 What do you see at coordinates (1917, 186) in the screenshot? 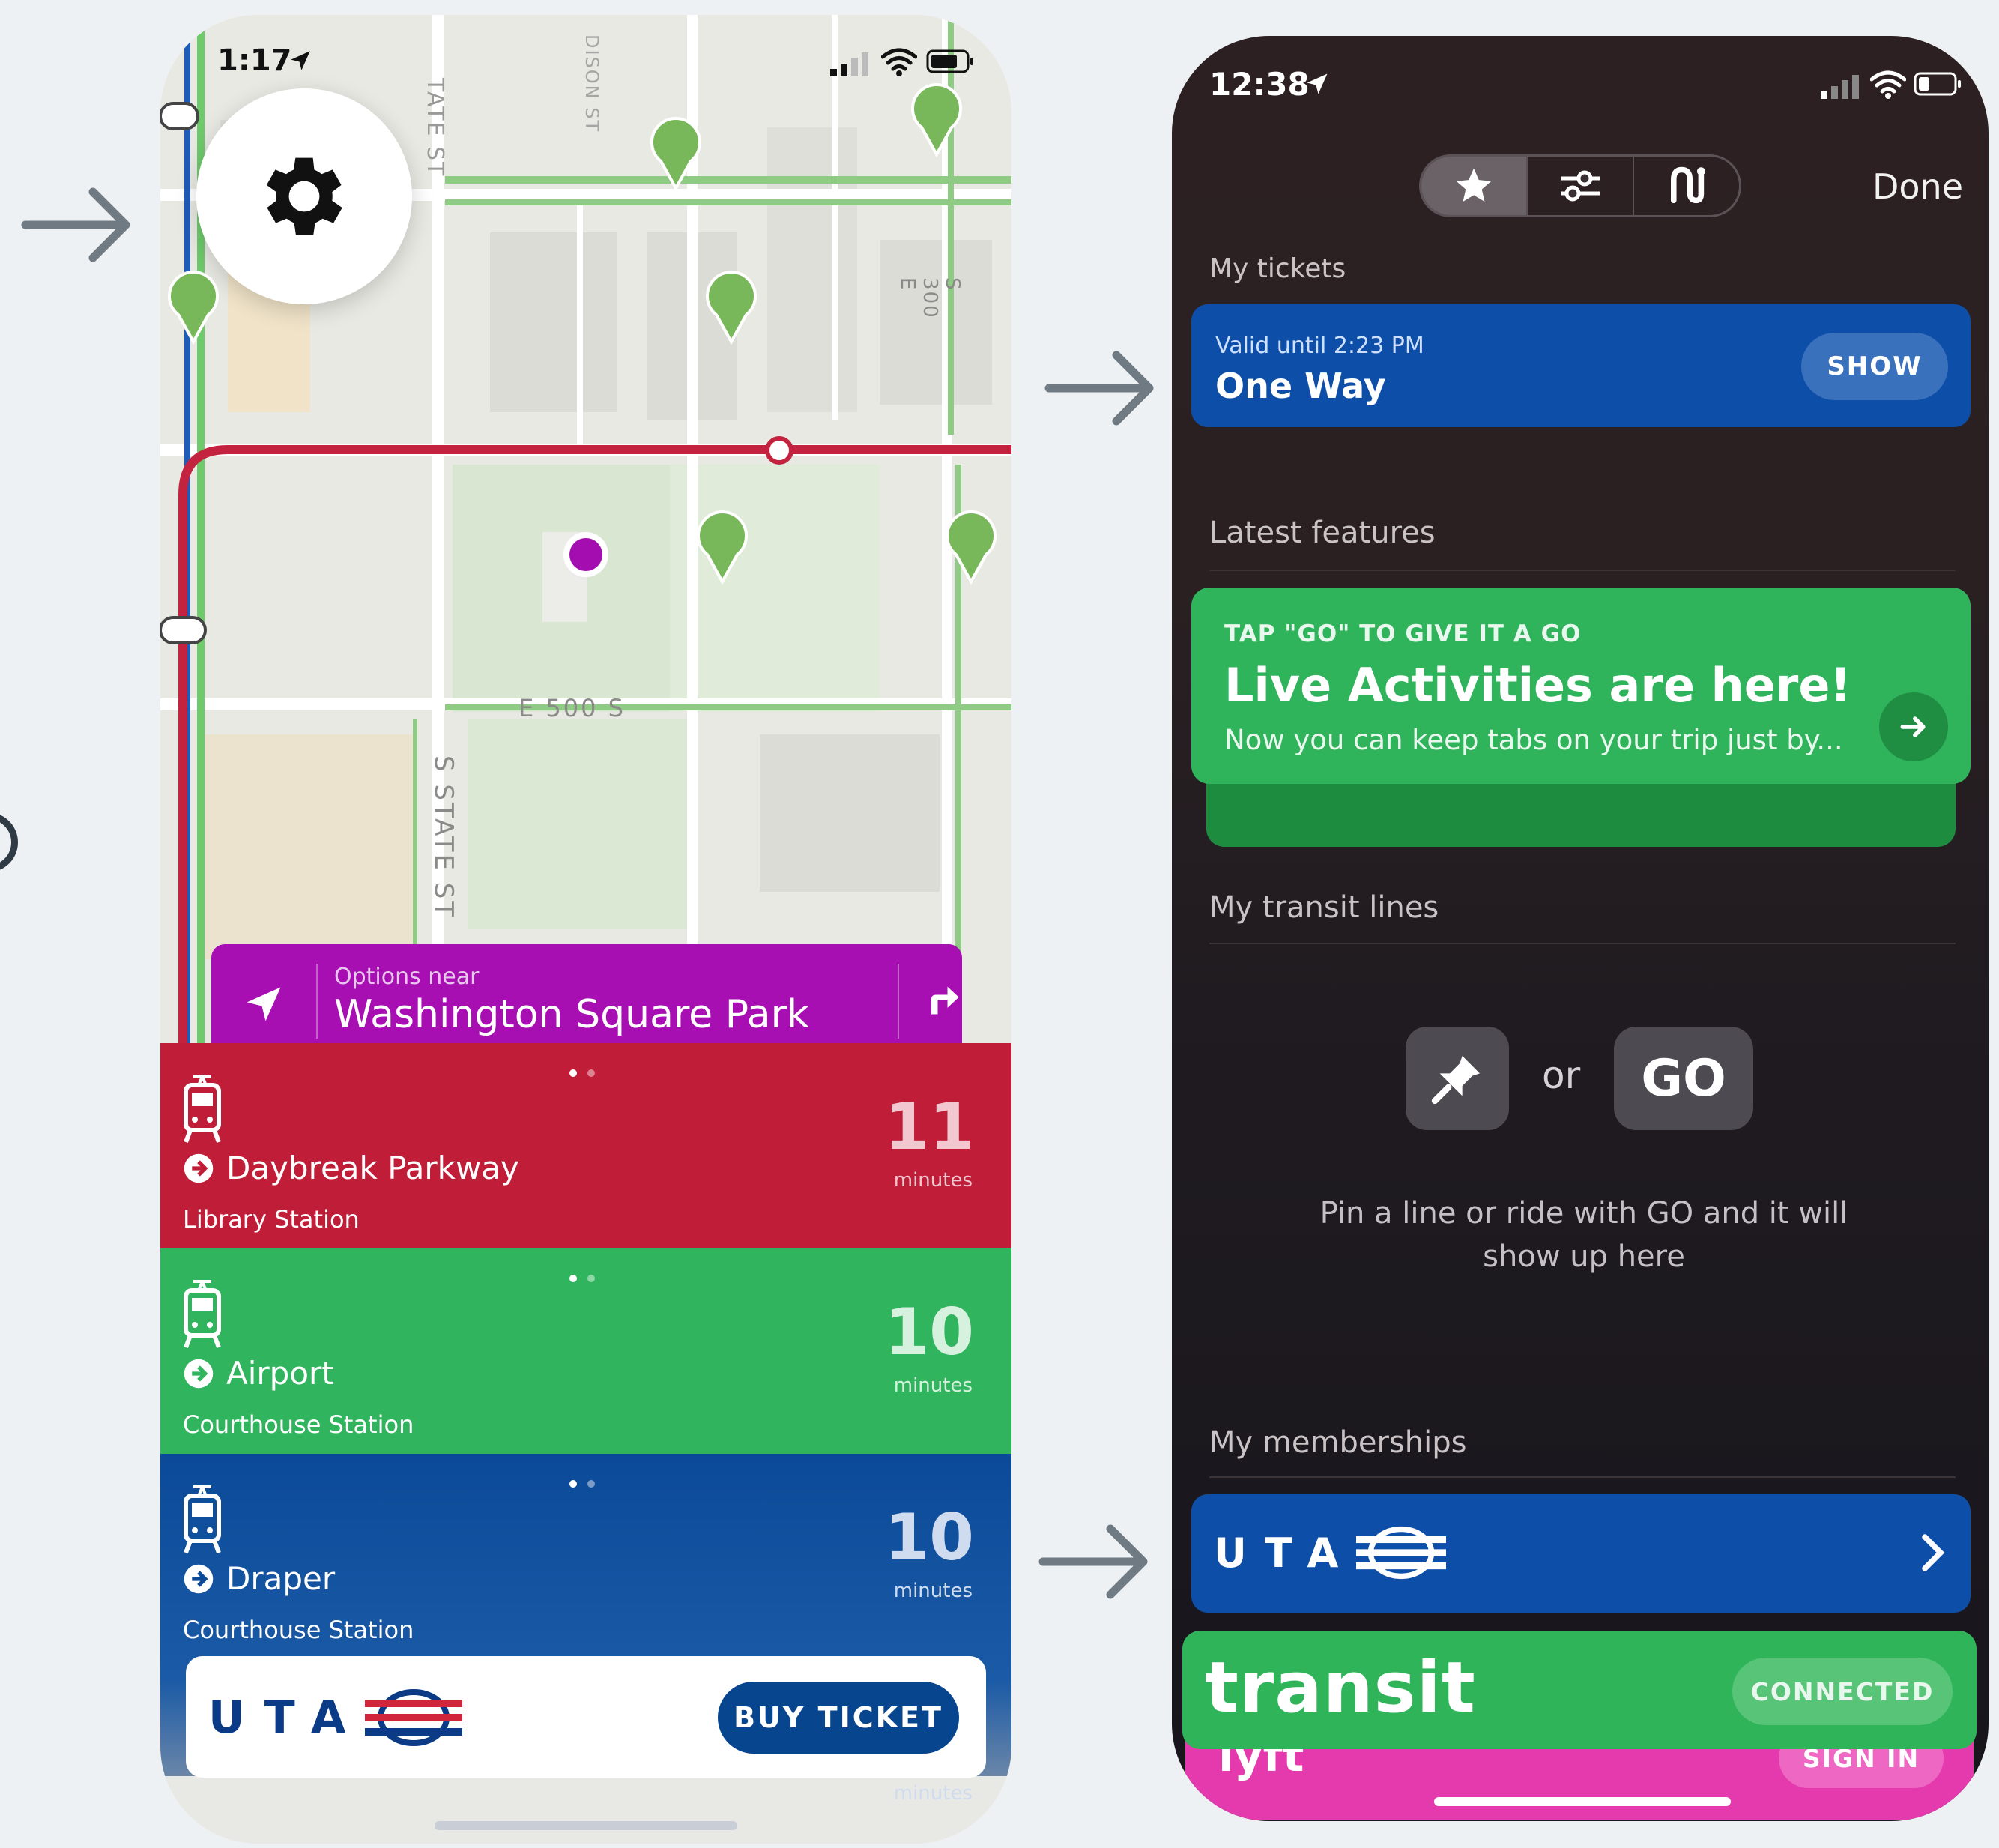
I see `done-button: Done` at bounding box center [1917, 186].